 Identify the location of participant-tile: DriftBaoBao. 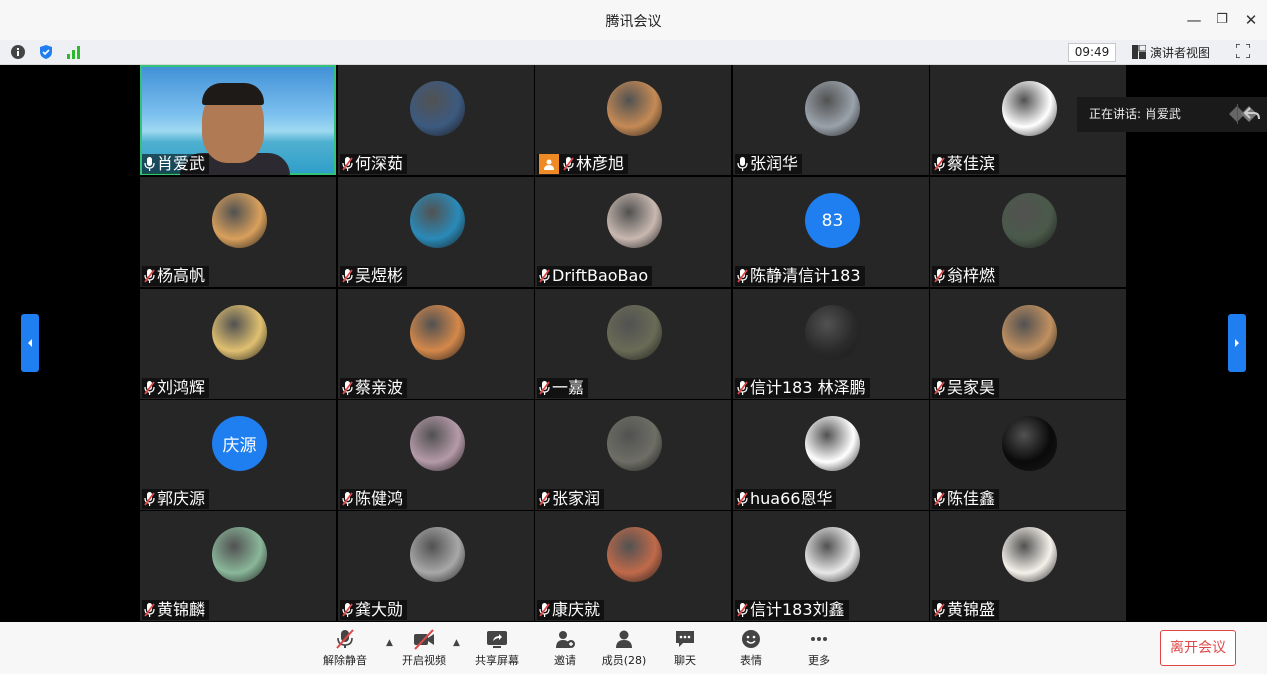
(633, 232).